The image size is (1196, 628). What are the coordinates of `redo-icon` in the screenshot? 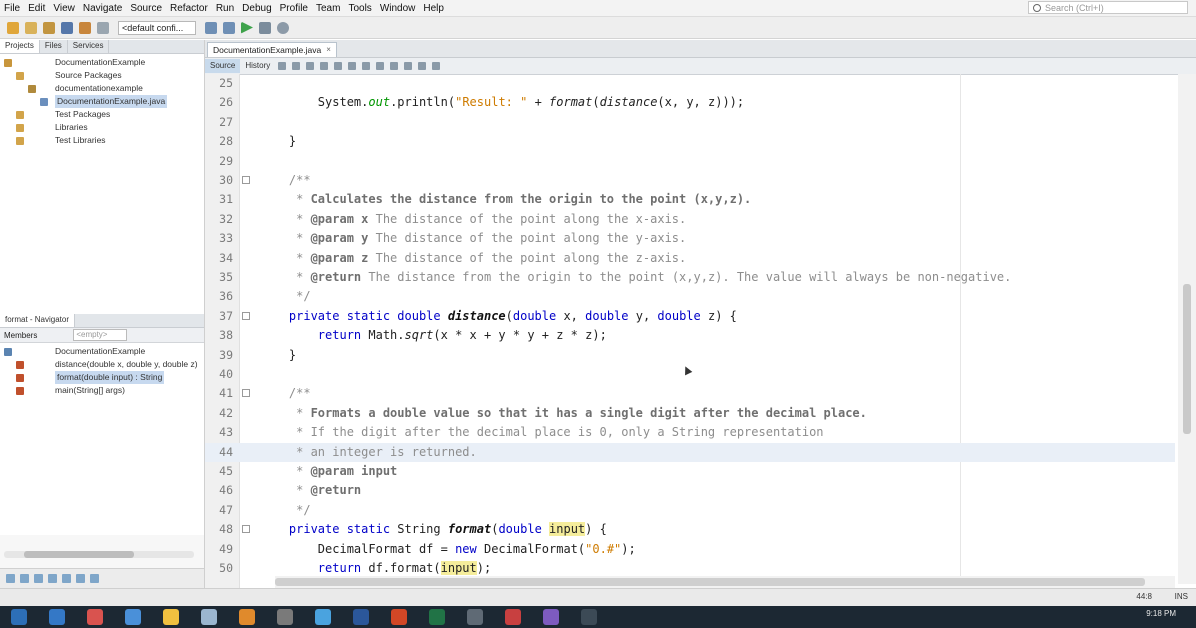 It's located at (103, 27).